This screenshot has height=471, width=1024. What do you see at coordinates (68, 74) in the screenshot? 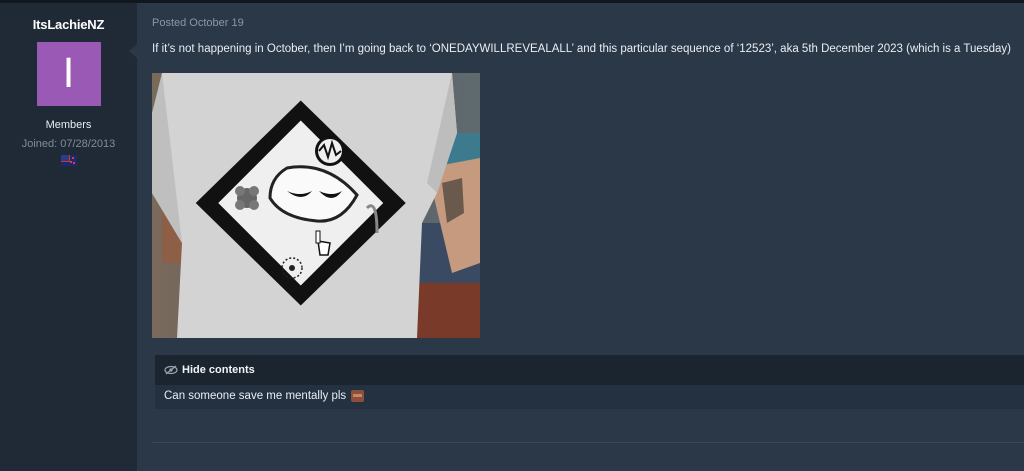
I see `avatar: I` at bounding box center [68, 74].